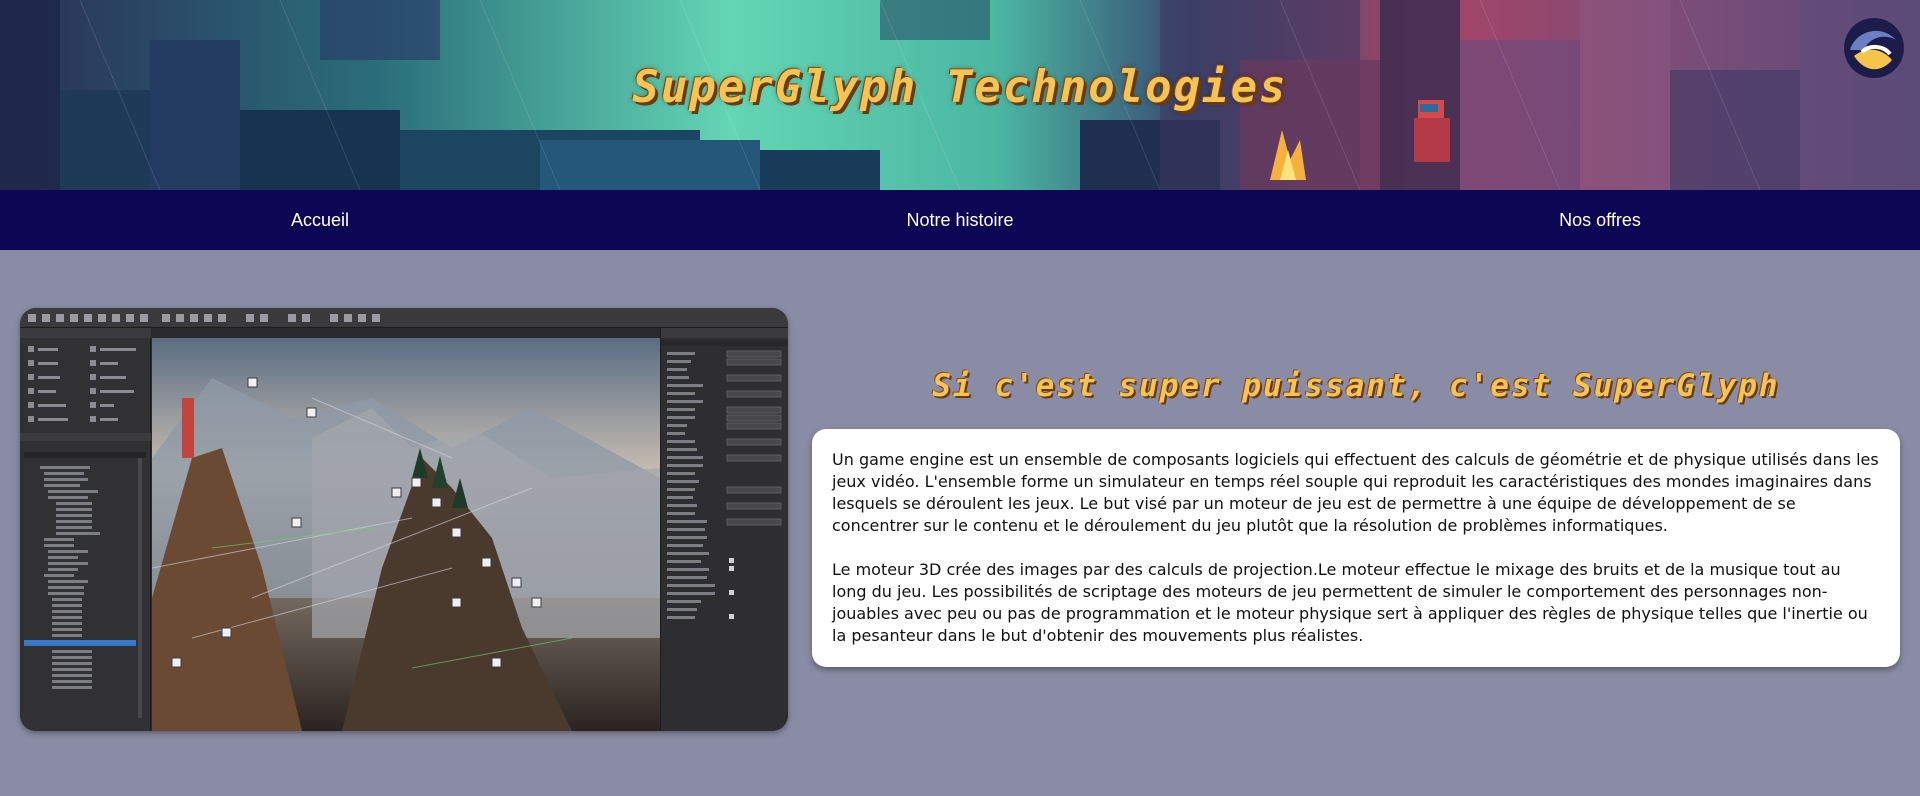 The width and height of the screenshot is (1920, 796). I want to click on left-panel-content, so click(85, 523).